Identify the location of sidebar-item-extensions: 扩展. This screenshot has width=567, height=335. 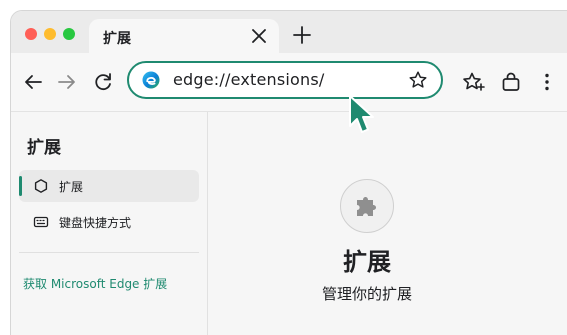
(109, 186).